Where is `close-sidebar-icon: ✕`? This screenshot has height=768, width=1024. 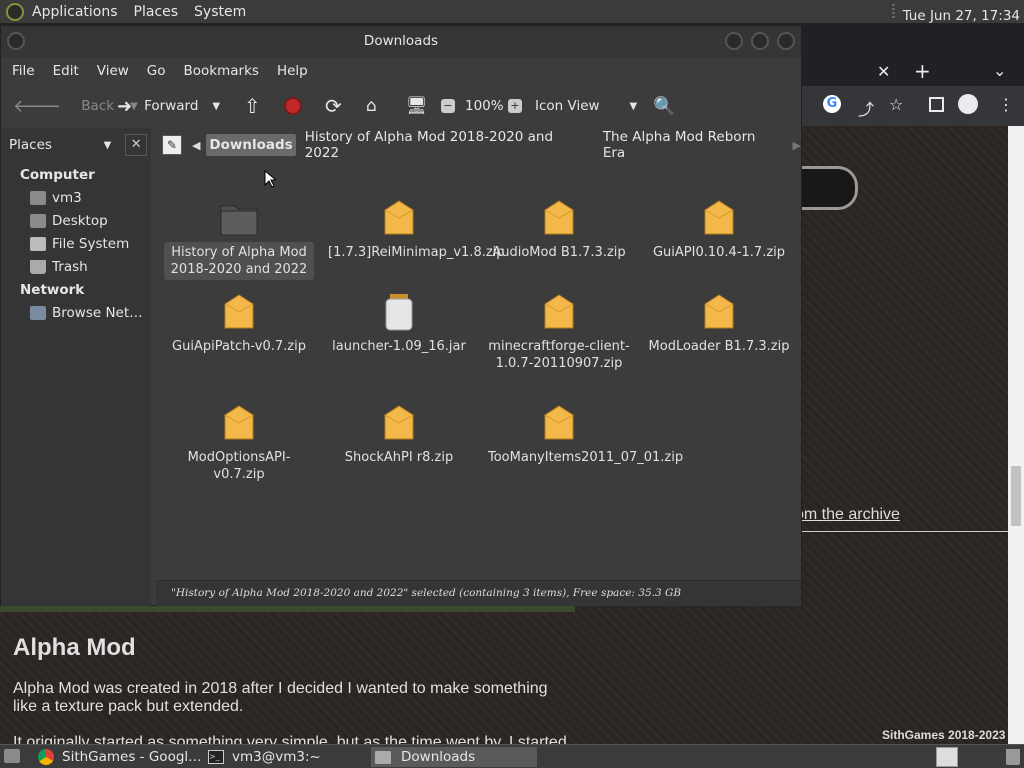 close-sidebar-icon: ✕ is located at coordinates (136, 145).